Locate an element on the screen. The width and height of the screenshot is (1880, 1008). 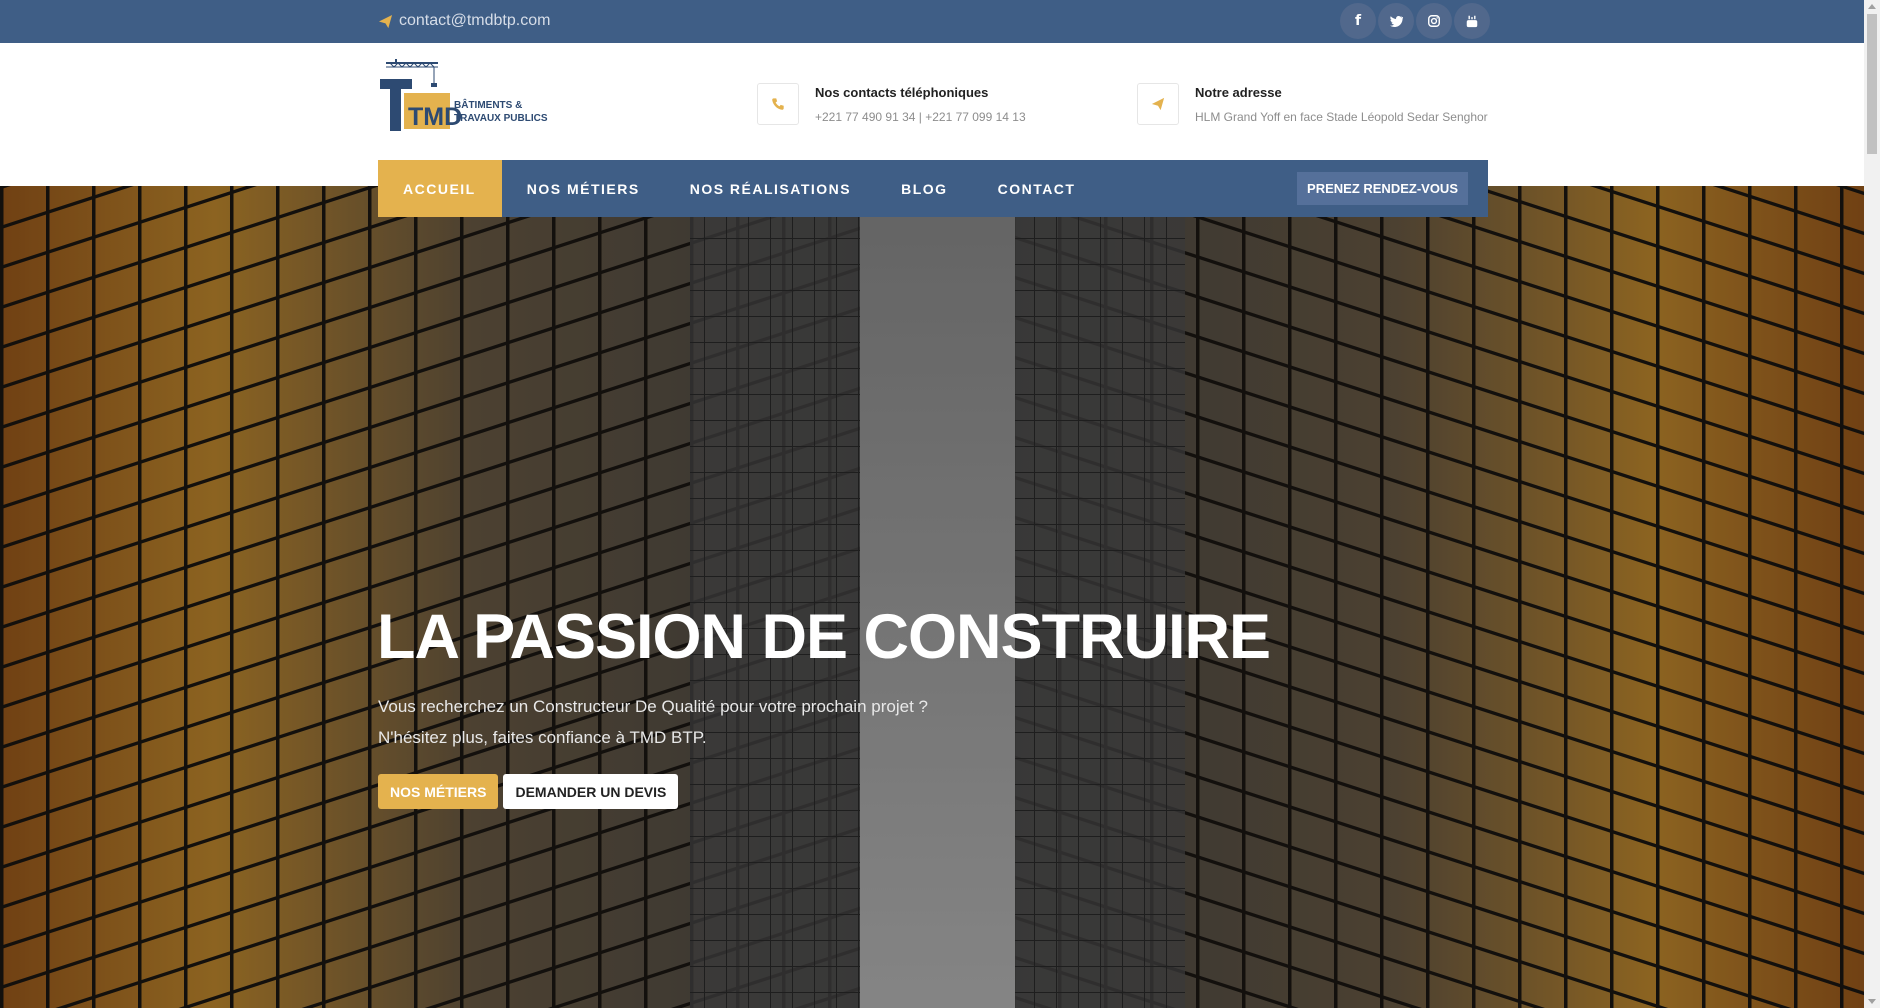
instagram-icon is located at coordinates (1434, 21).